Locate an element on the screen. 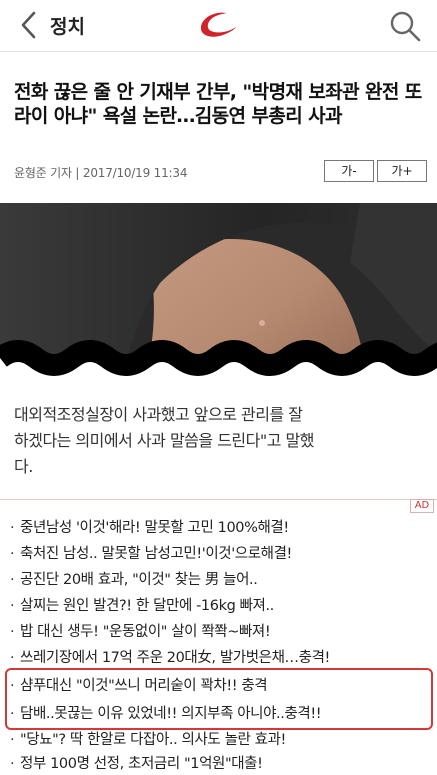  ad-link: · 축처진 남성.. 말못할 남성고민!'이것'으로해결! is located at coordinates (151, 554).